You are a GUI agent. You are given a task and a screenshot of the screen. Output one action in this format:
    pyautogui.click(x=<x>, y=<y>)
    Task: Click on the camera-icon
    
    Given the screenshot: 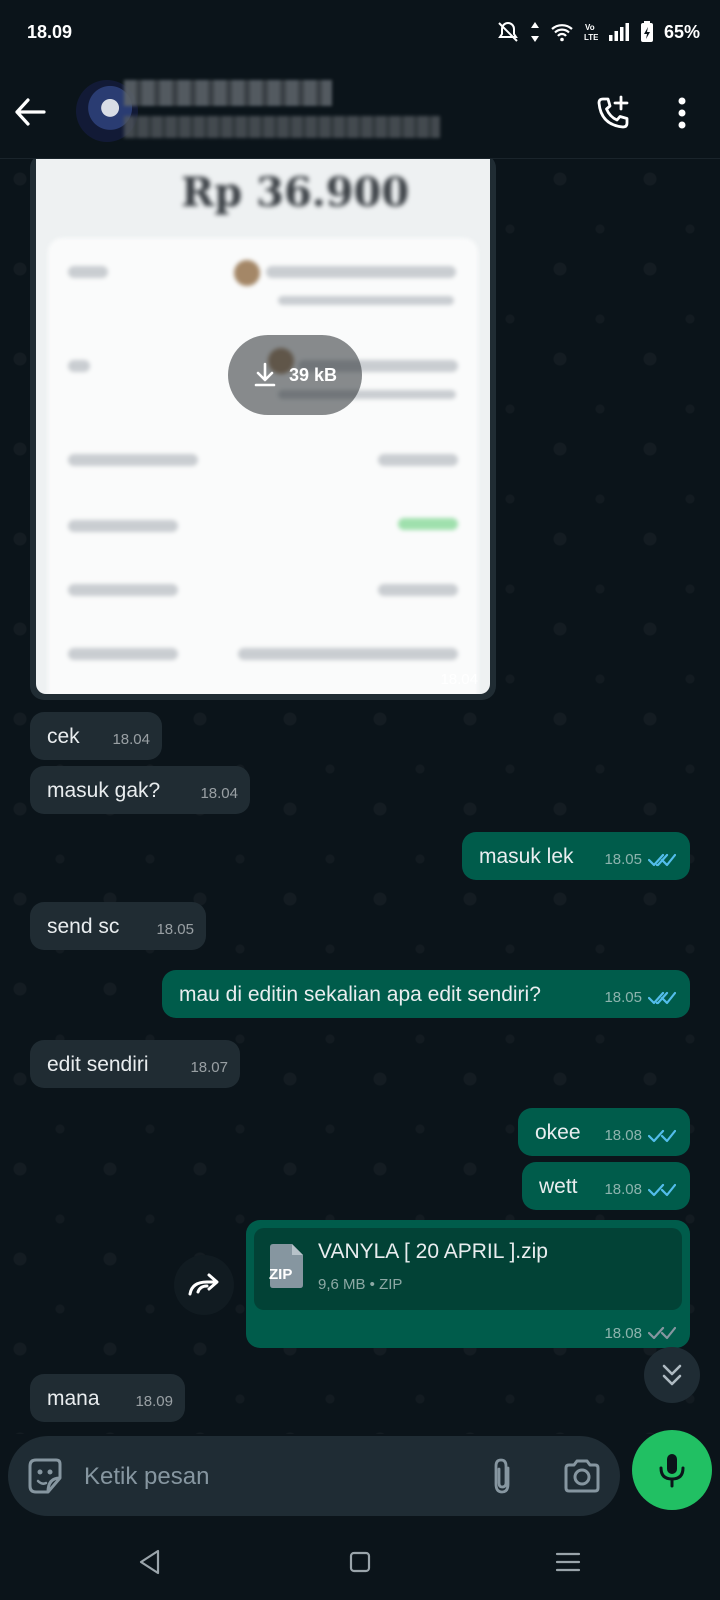 What is the action you would take?
    pyautogui.click(x=582, y=1476)
    